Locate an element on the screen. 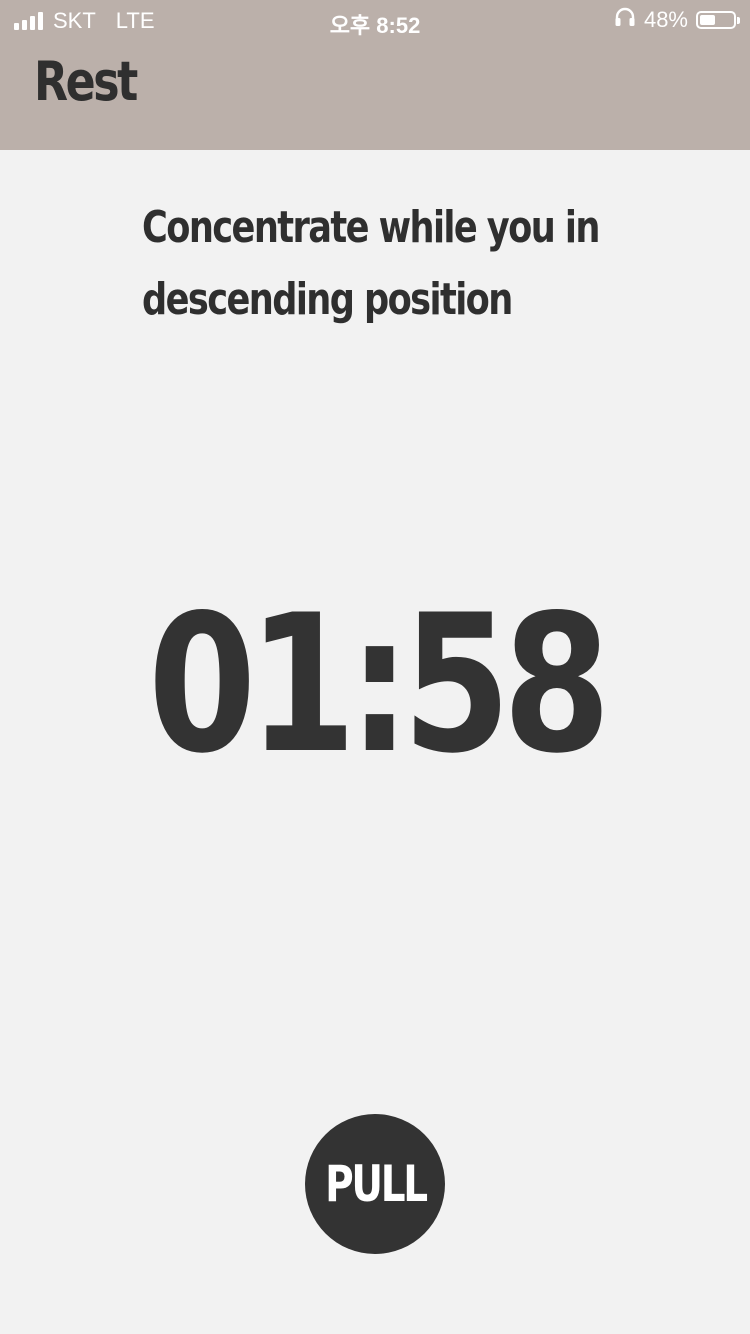  headphones-icon is located at coordinates (625, 20).